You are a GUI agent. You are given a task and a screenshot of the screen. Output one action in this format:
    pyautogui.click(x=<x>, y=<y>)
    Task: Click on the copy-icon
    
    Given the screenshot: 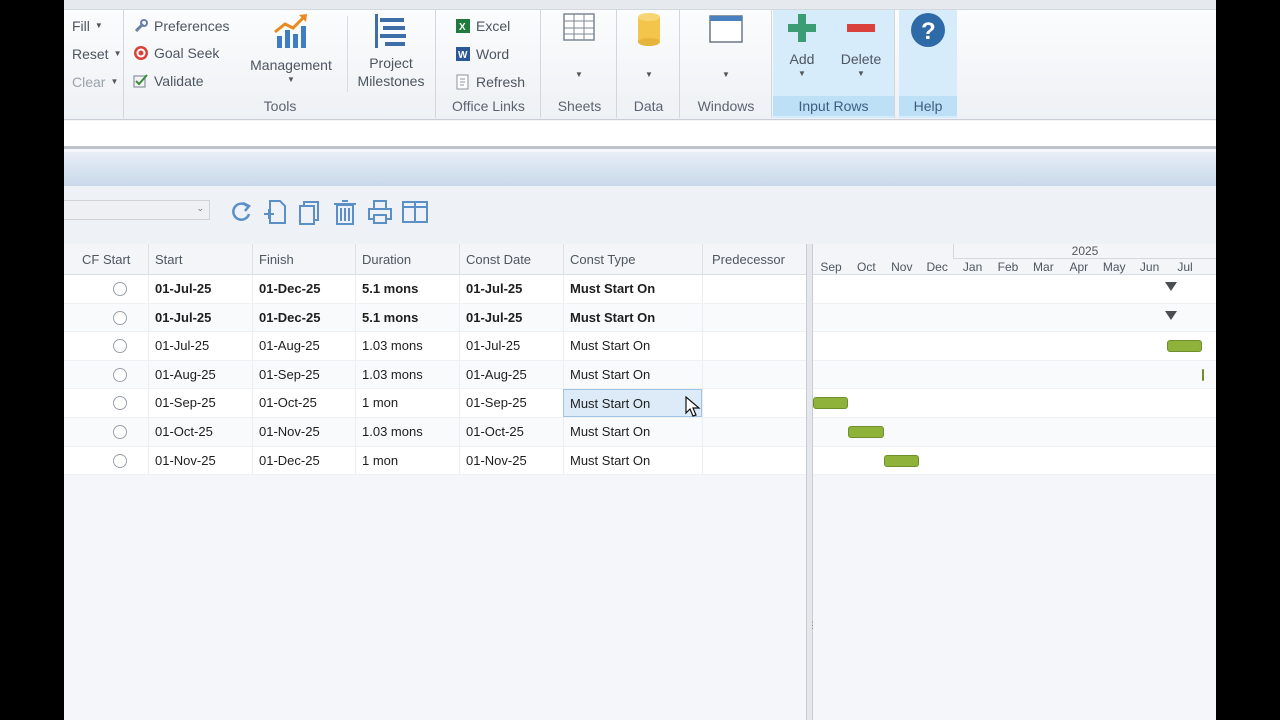 What is the action you would take?
    pyautogui.click(x=309, y=212)
    